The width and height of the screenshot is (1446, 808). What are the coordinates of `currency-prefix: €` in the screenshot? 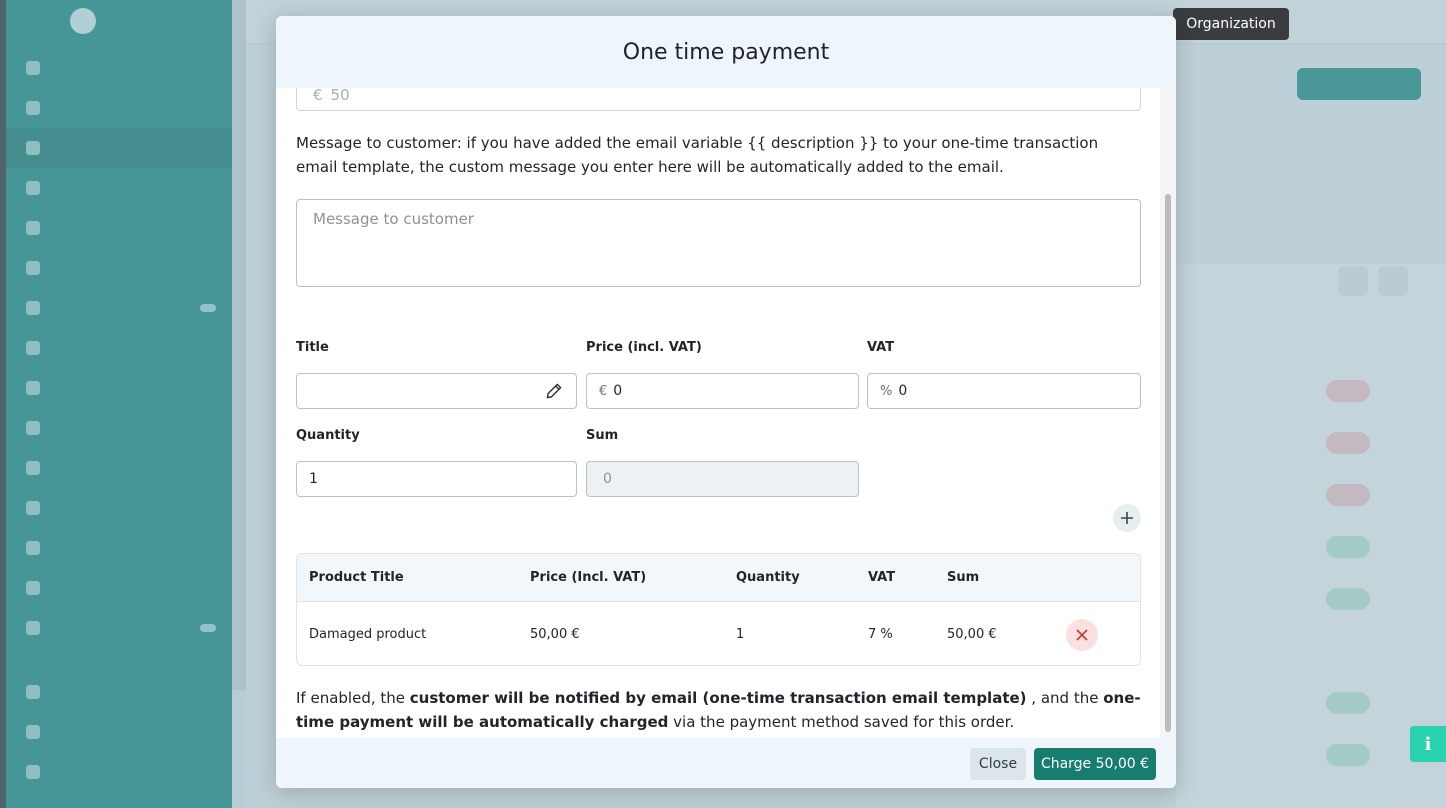 It's located at (318, 96).